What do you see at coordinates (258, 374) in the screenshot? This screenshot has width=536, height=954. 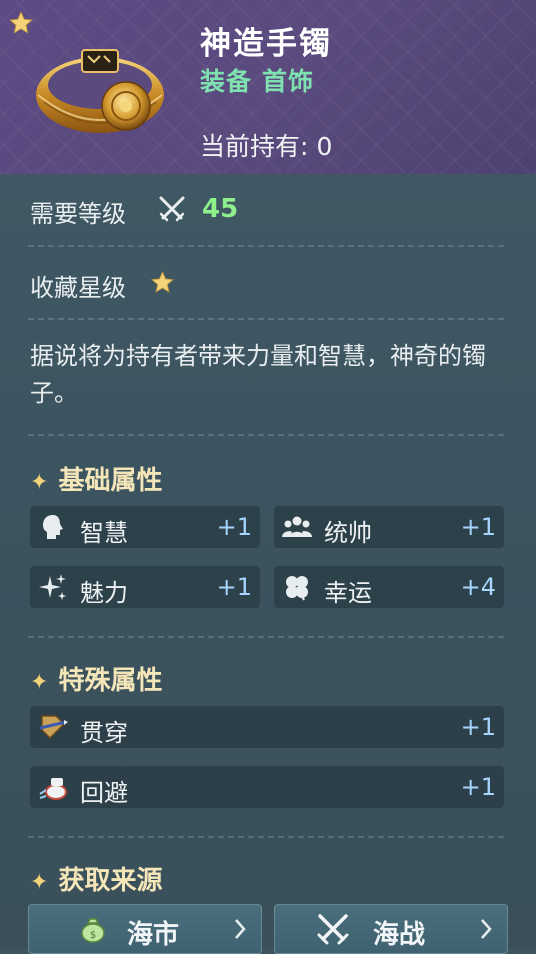 I see `item-description: 据说将为持有者带来力量和智慧，神奇的镯子。` at bounding box center [258, 374].